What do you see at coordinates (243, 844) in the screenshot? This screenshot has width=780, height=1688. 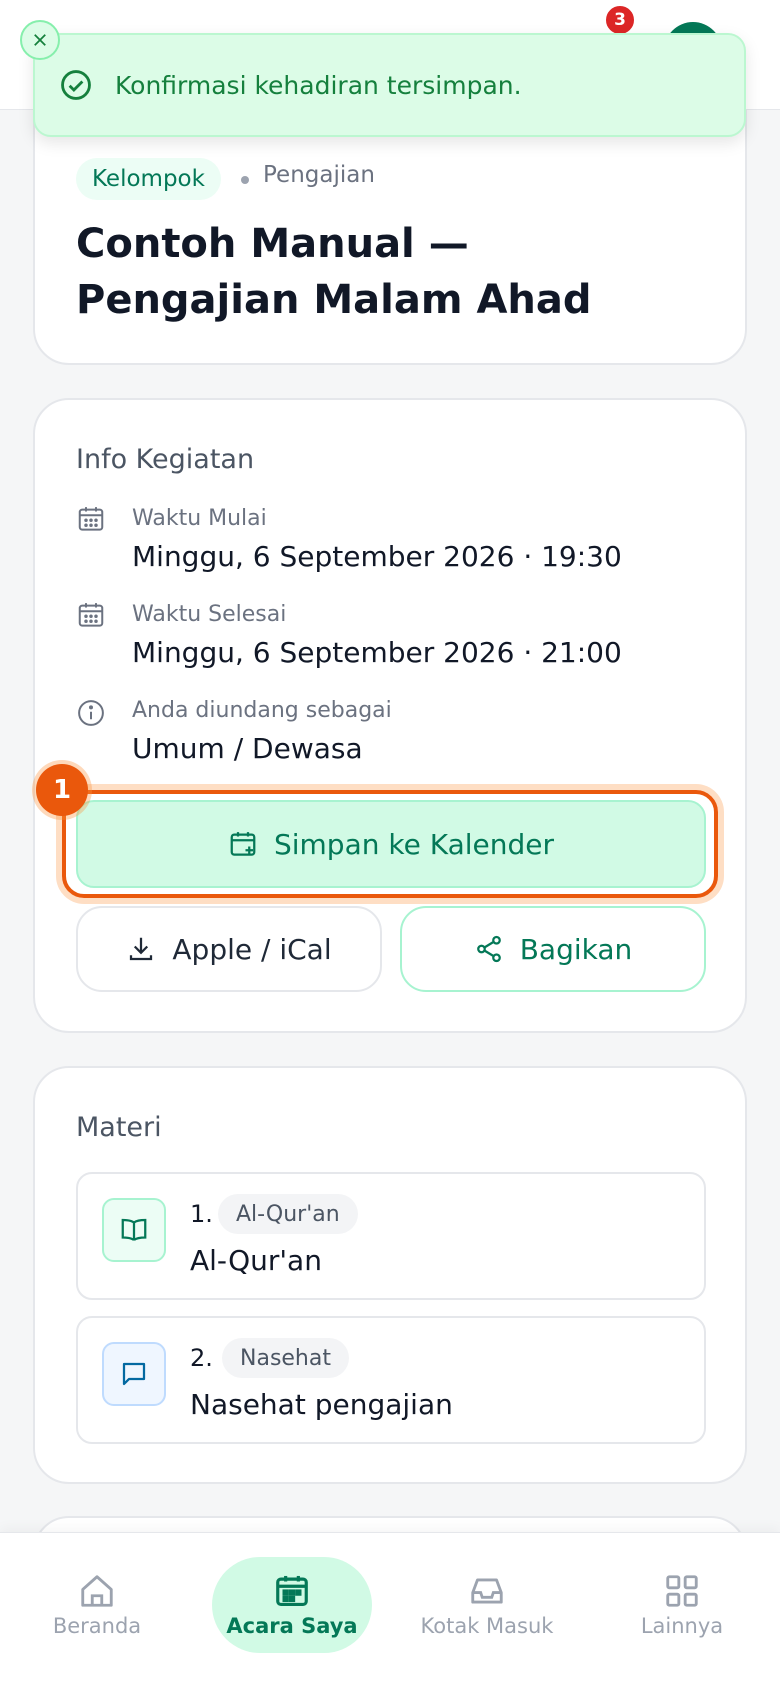 I see `calendar-plus-icon` at bounding box center [243, 844].